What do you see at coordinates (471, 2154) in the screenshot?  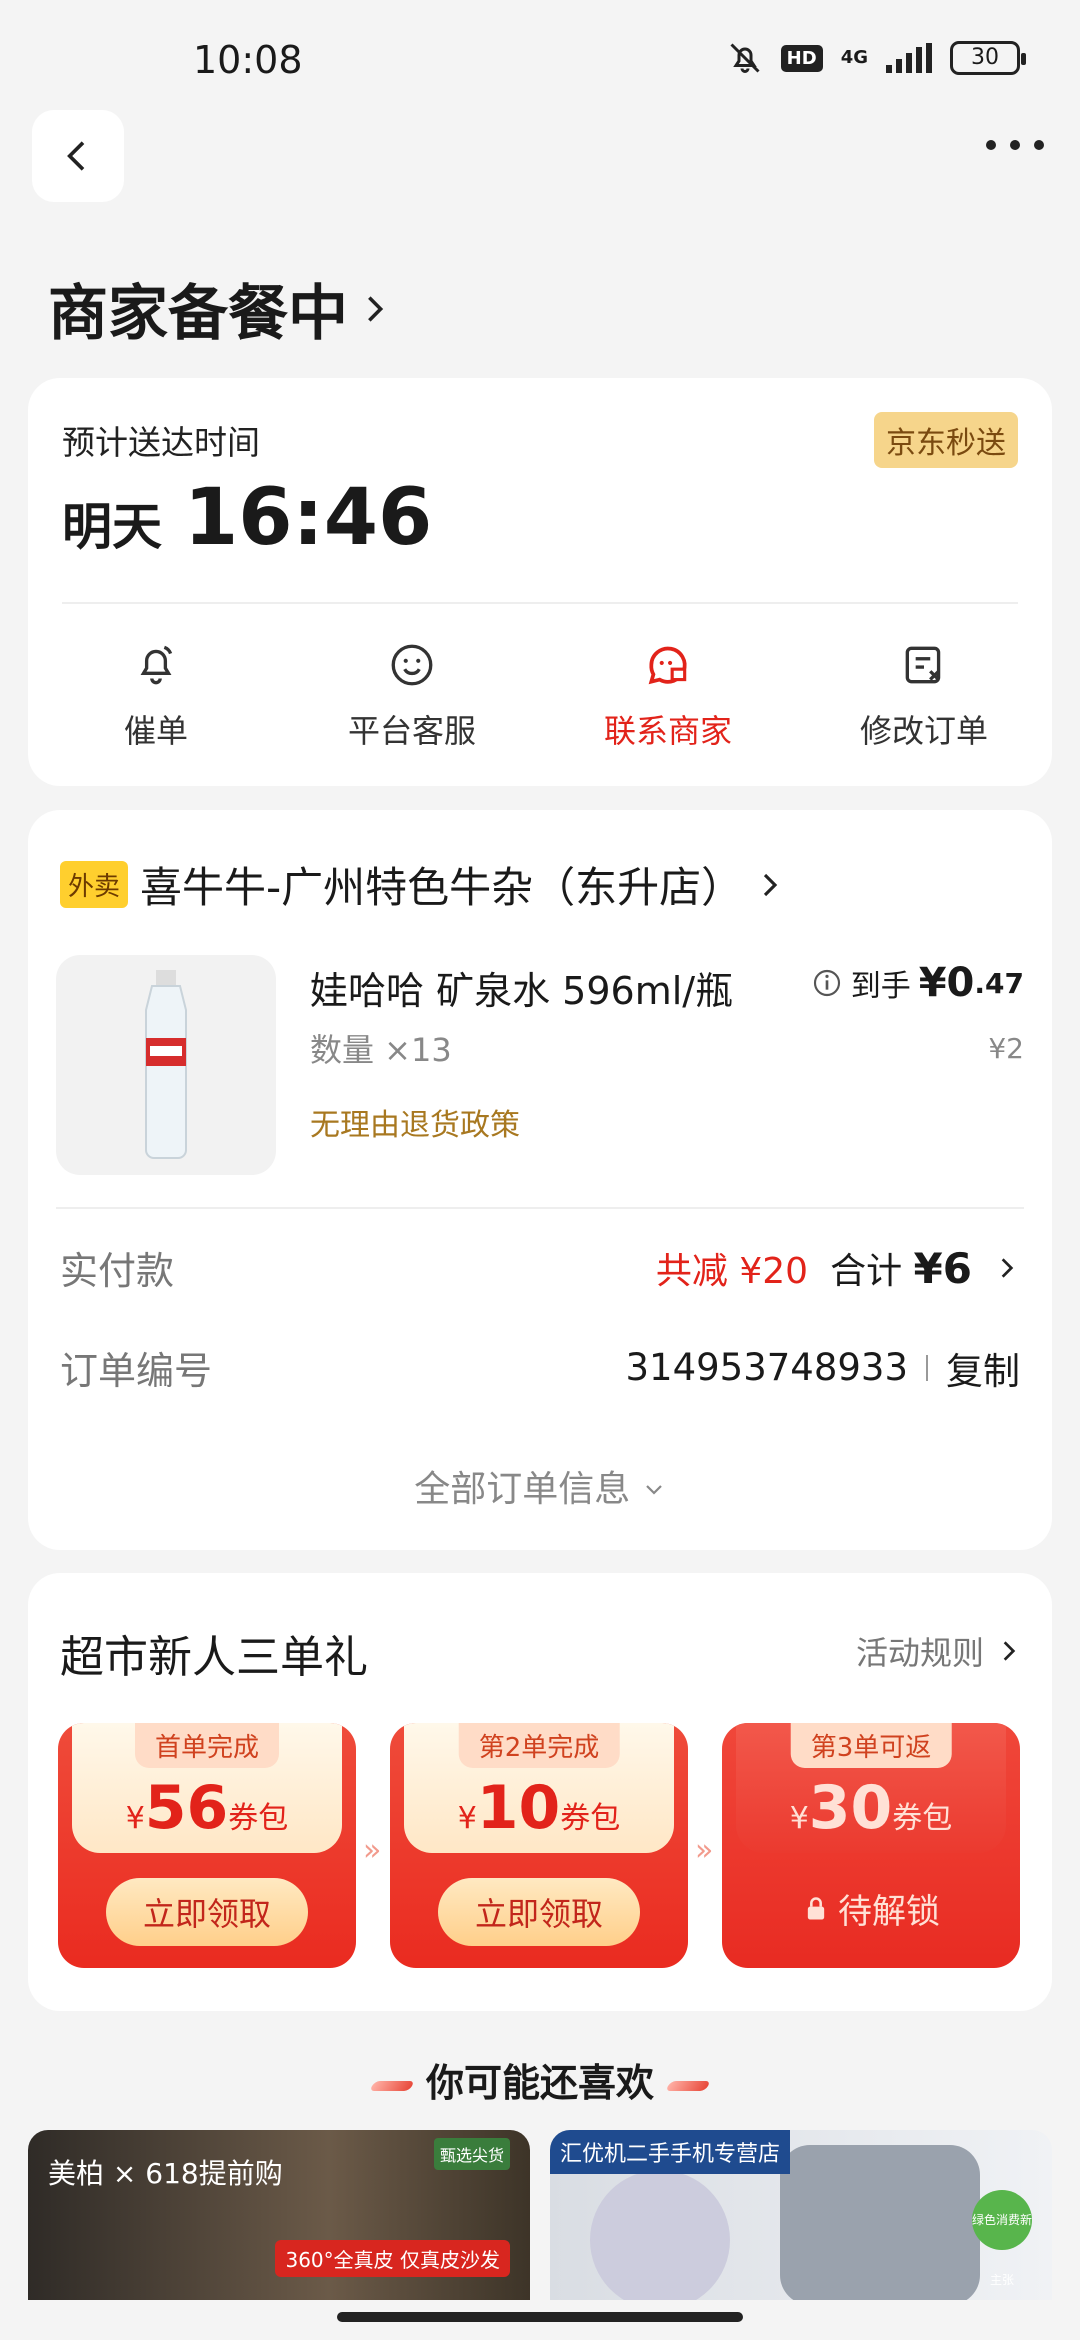 I see `ad-badge: 甄选尖货` at bounding box center [471, 2154].